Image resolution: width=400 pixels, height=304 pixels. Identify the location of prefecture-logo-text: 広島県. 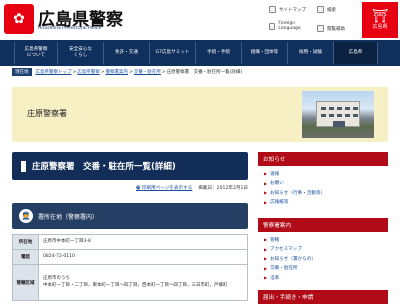
(380, 27).